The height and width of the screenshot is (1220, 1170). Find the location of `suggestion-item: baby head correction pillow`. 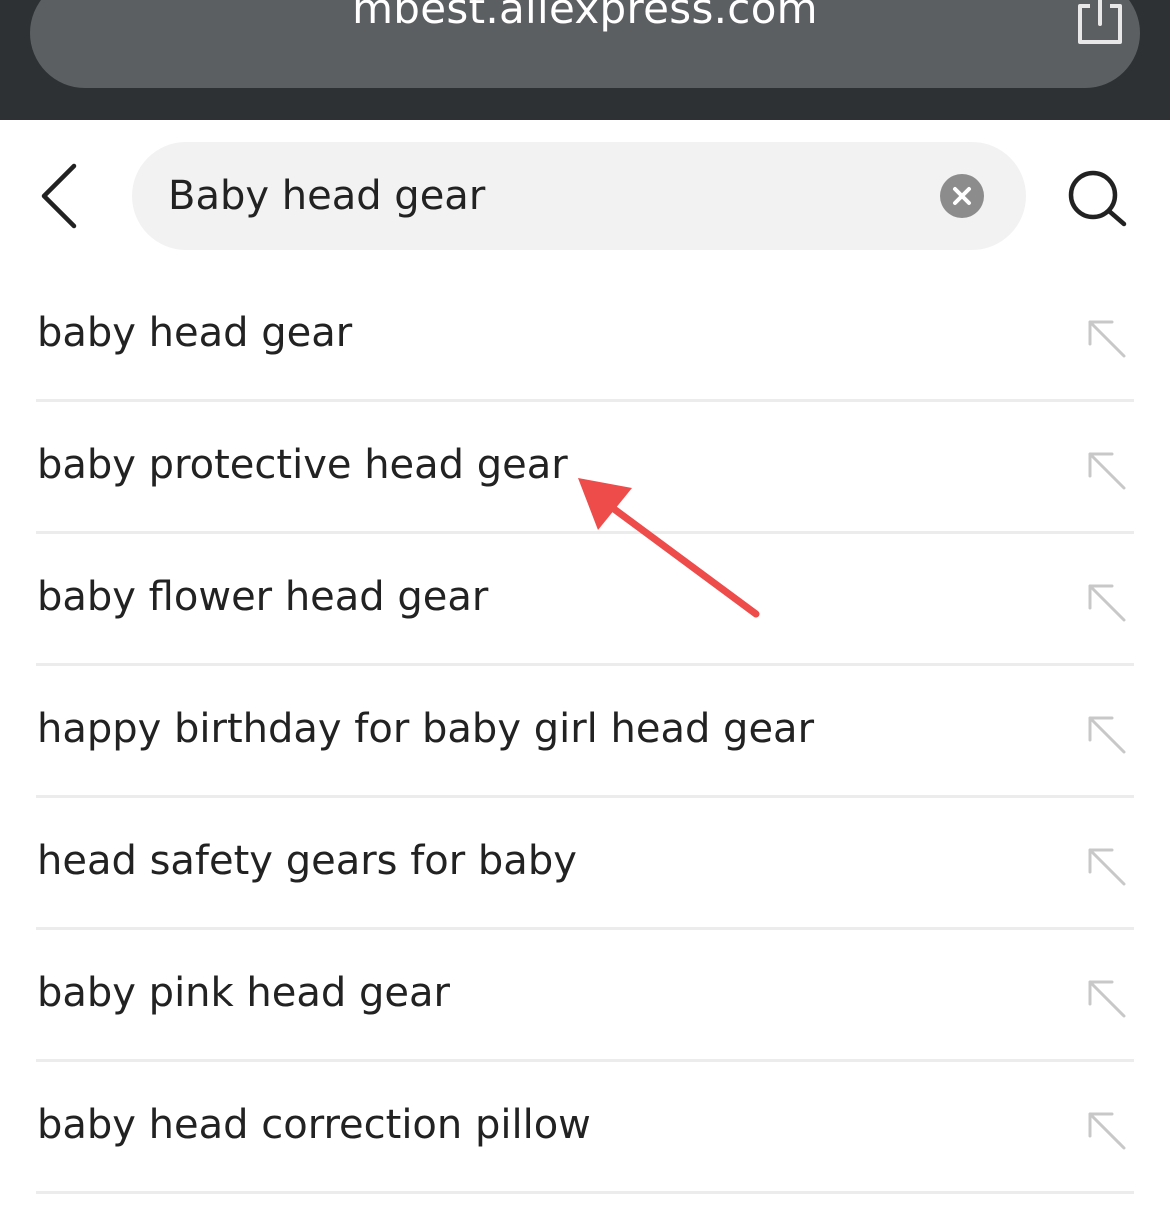

suggestion-item: baby head correction pillow is located at coordinates (585, 1128).